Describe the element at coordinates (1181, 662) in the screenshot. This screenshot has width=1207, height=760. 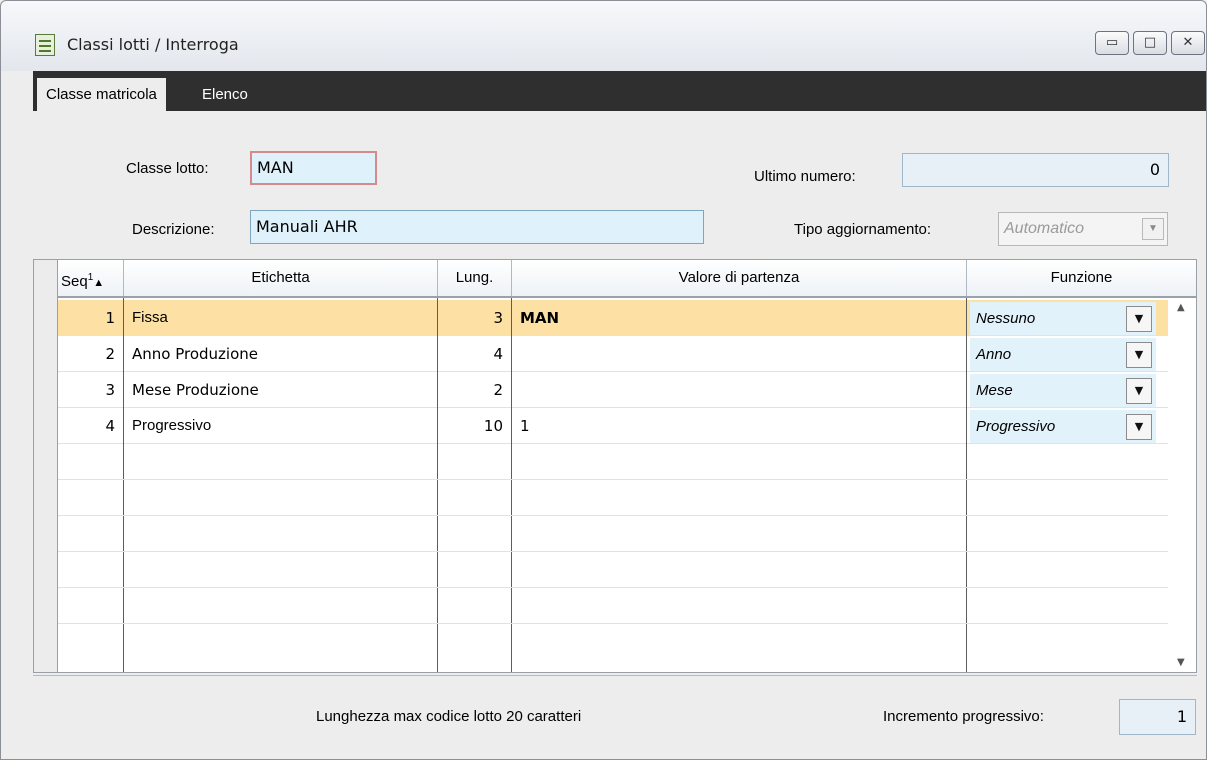
I see `scroll-down-icon: ▼` at that location.